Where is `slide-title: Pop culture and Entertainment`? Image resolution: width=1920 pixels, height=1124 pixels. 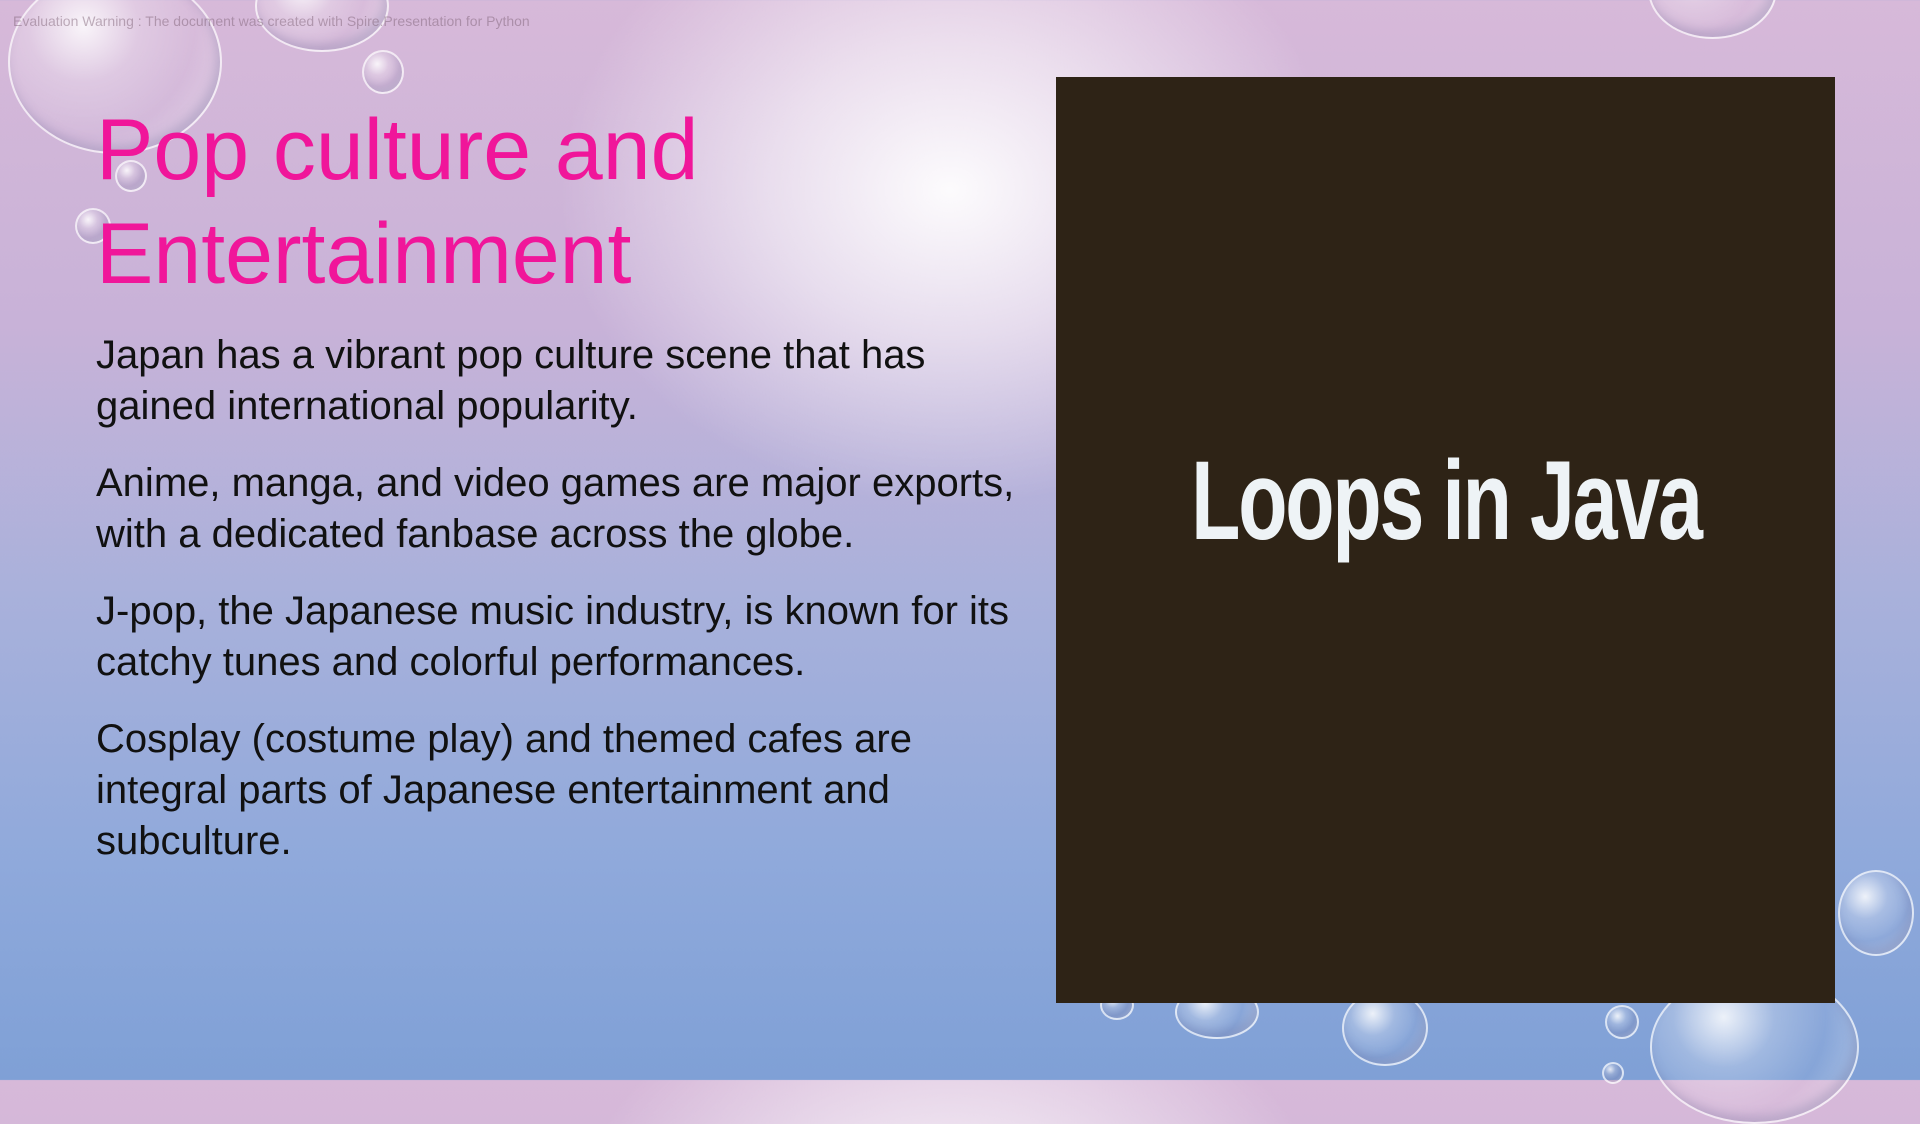 slide-title: Pop culture and Entertainment is located at coordinates (546, 202).